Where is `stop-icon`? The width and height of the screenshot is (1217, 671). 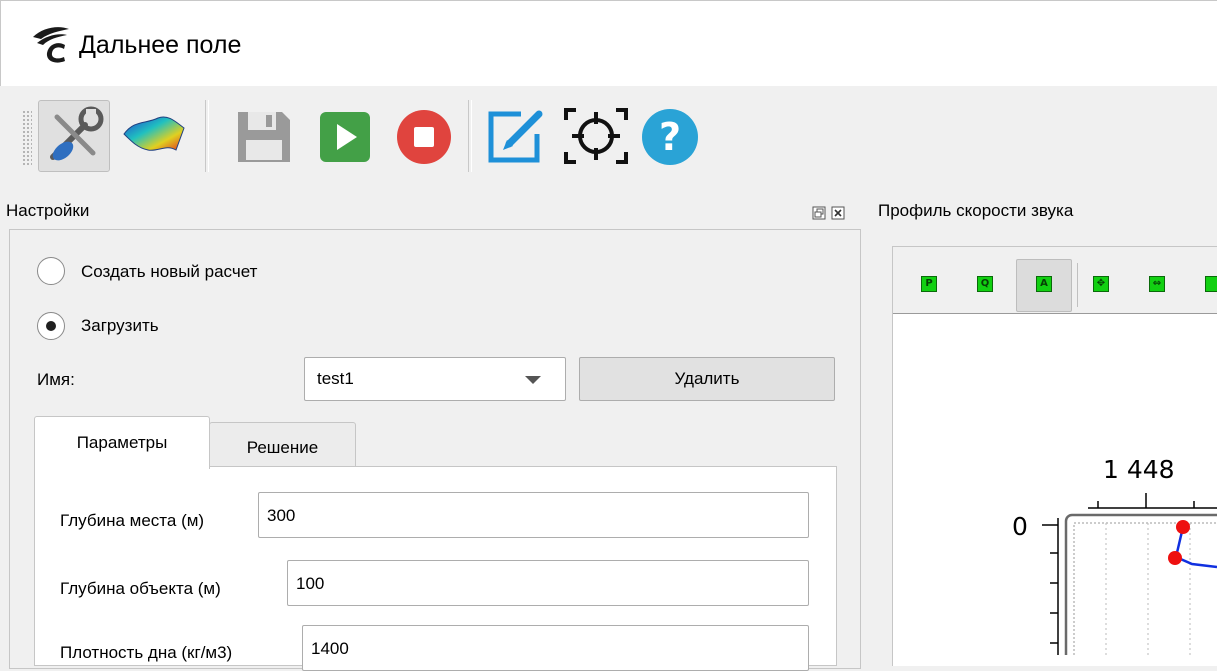 stop-icon is located at coordinates (424, 137).